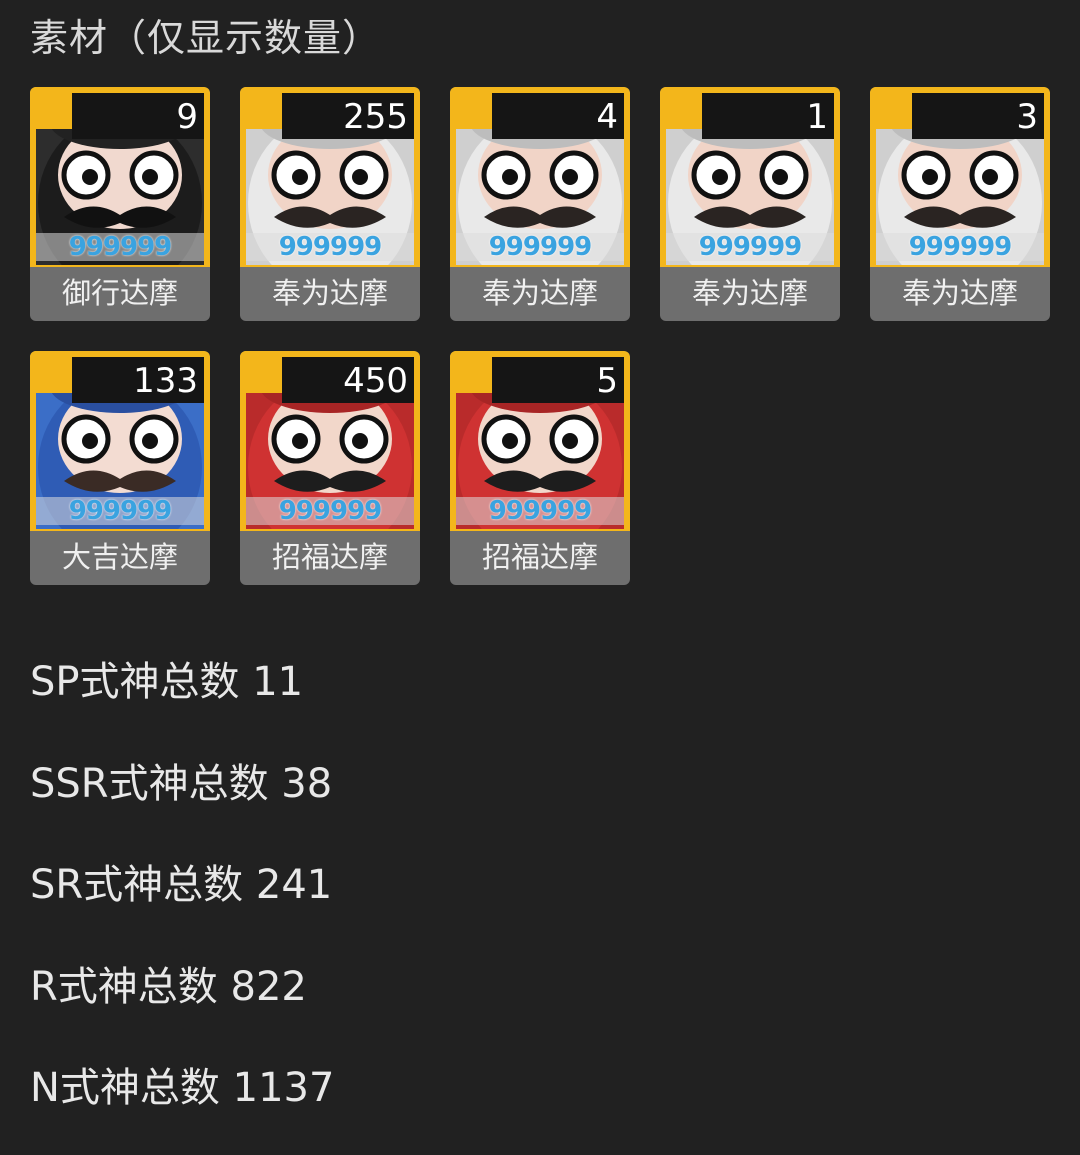  What do you see at coordinates (330, 468) in the screenshot?
I see `material-card-zhaofu-daruma: 450 999999 招福达摩` at bounding box center [330, 468].